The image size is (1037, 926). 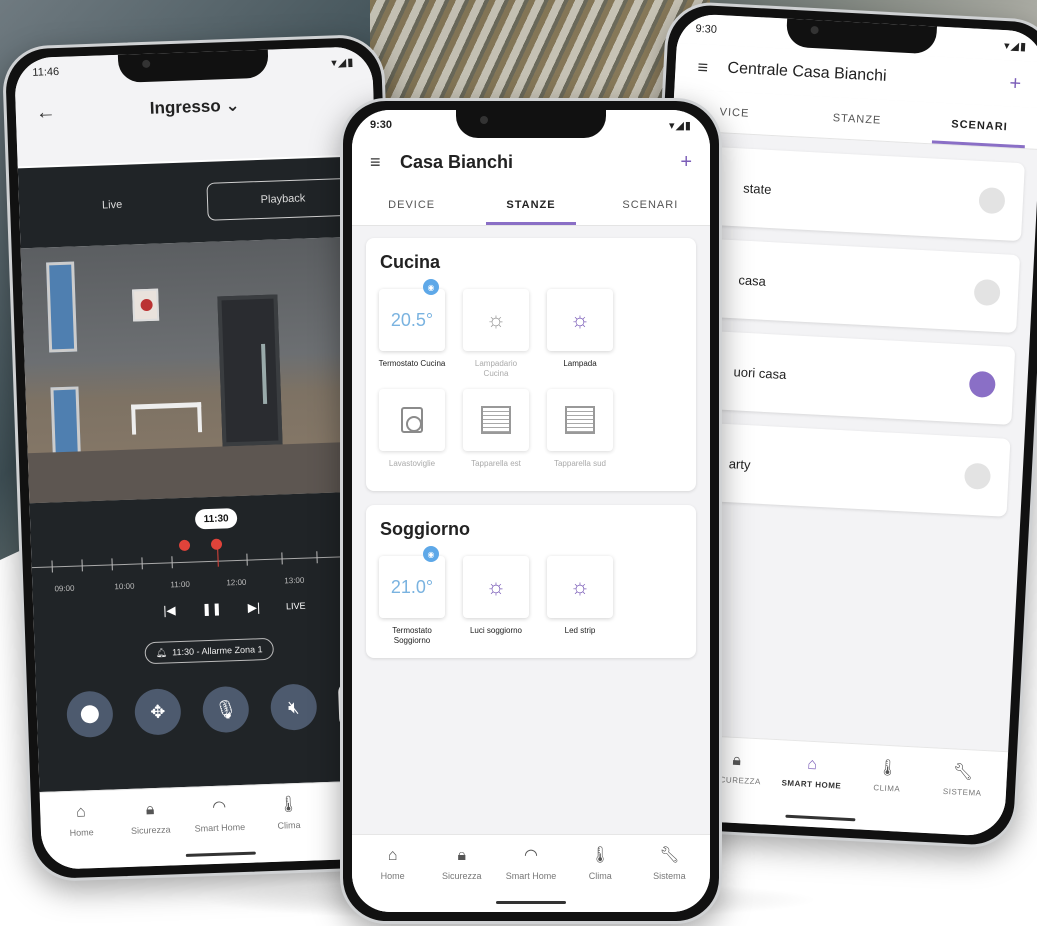 I want to click on scenario-card: casa, so click(x=848, y=285).